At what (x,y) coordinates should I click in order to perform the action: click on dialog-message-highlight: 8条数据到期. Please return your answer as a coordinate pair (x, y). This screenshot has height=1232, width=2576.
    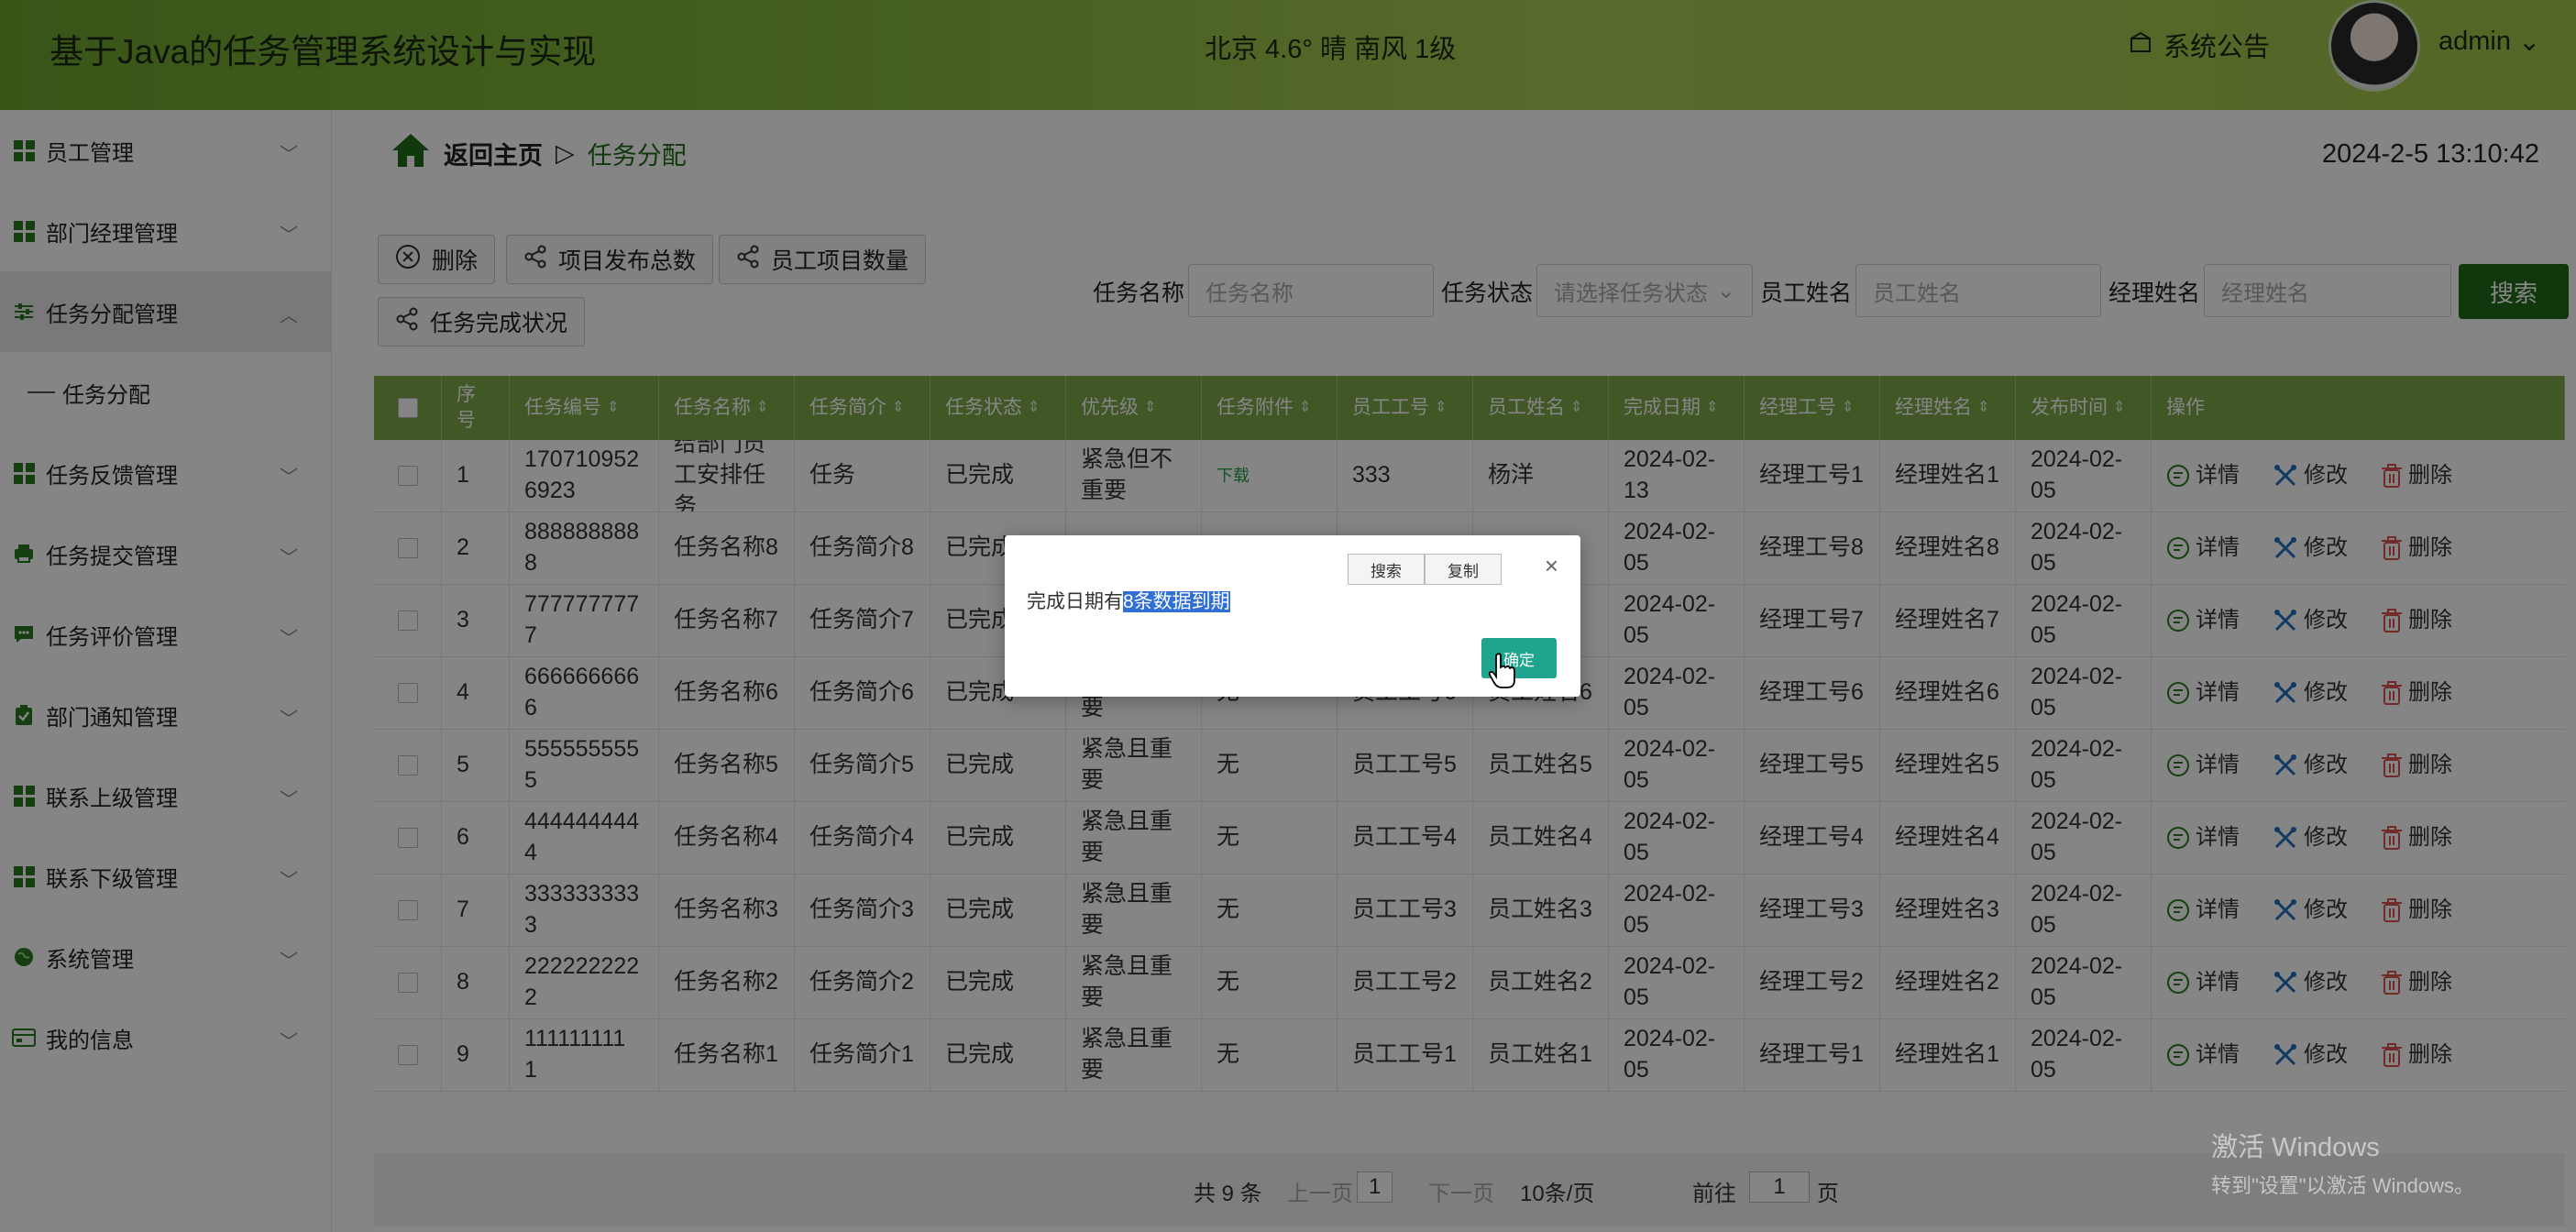
    Looking at the image, I should click on (1176, 601).